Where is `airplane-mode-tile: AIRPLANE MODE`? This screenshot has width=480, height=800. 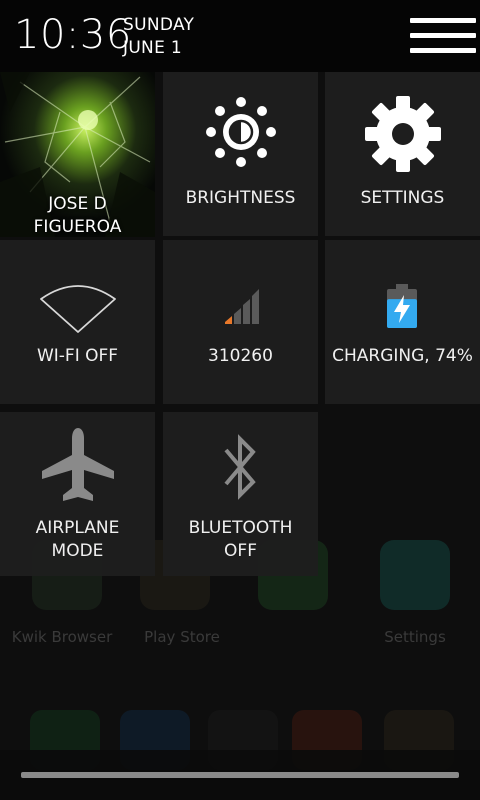 airplane-mode-tile: AIRPLANE MODE is located at coordinates (77, 494).